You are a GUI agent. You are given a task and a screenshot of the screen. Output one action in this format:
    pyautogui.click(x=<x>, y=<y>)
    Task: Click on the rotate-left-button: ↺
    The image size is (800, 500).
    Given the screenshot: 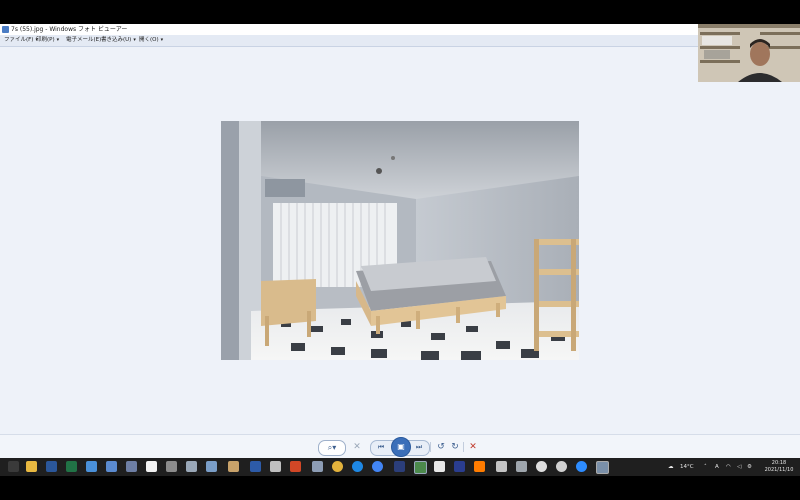 What is the action you would take?
    pyautogui.click(x=441, y=447)
    